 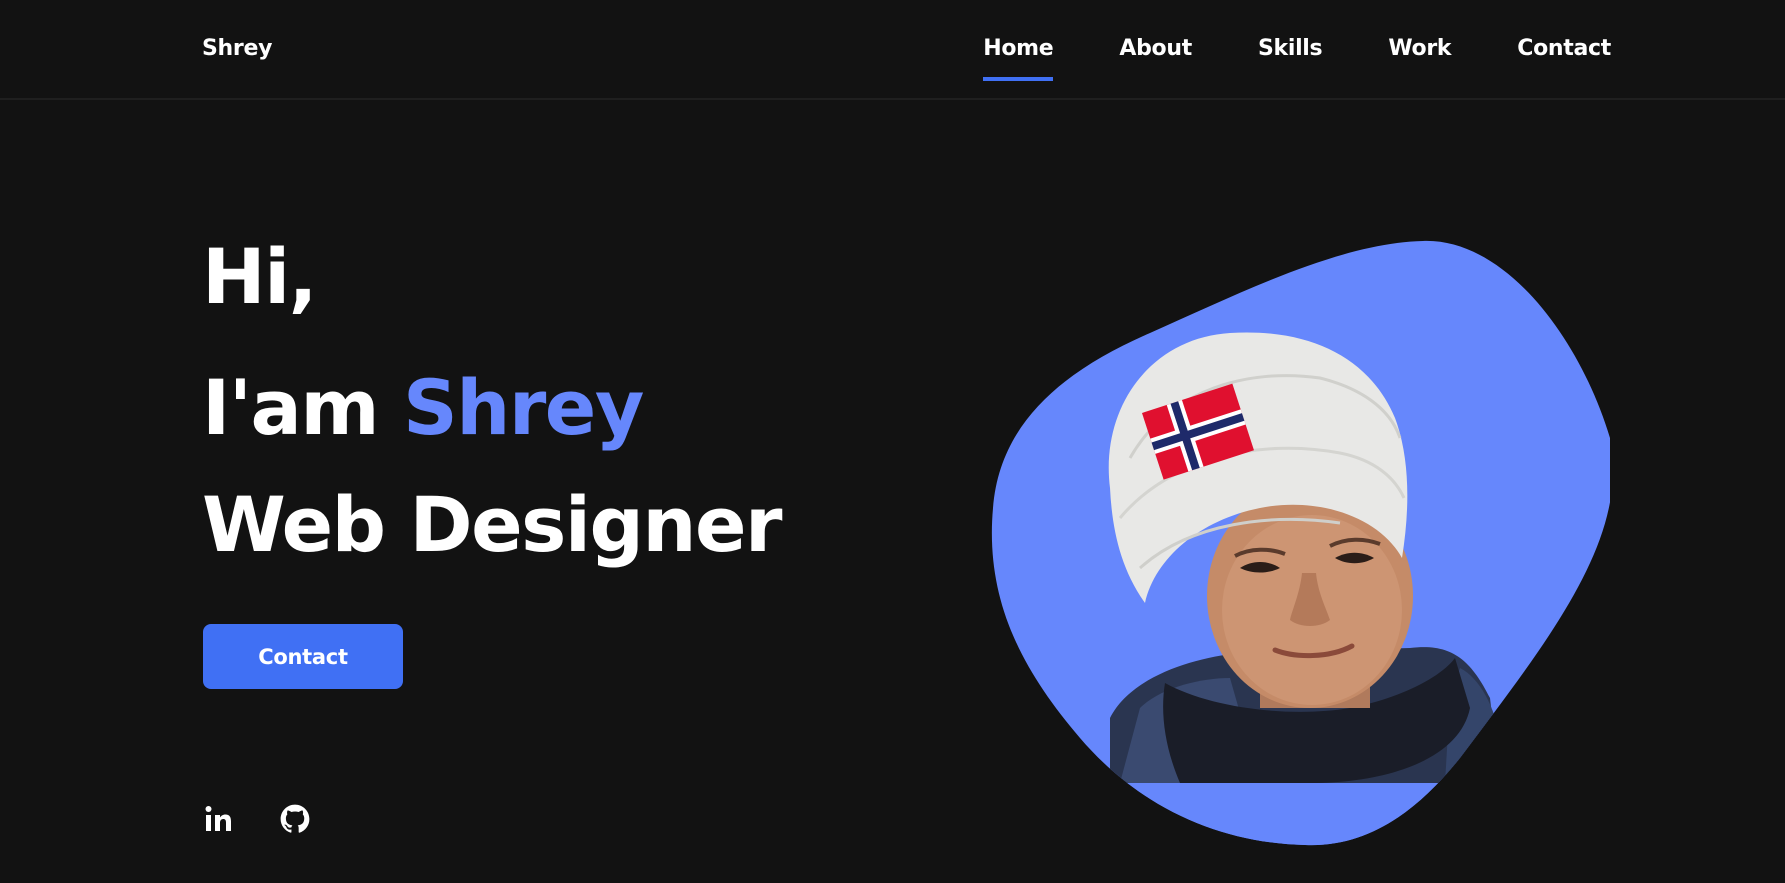 I want to click on contact-button: Contact, so click(x=303, y=656).